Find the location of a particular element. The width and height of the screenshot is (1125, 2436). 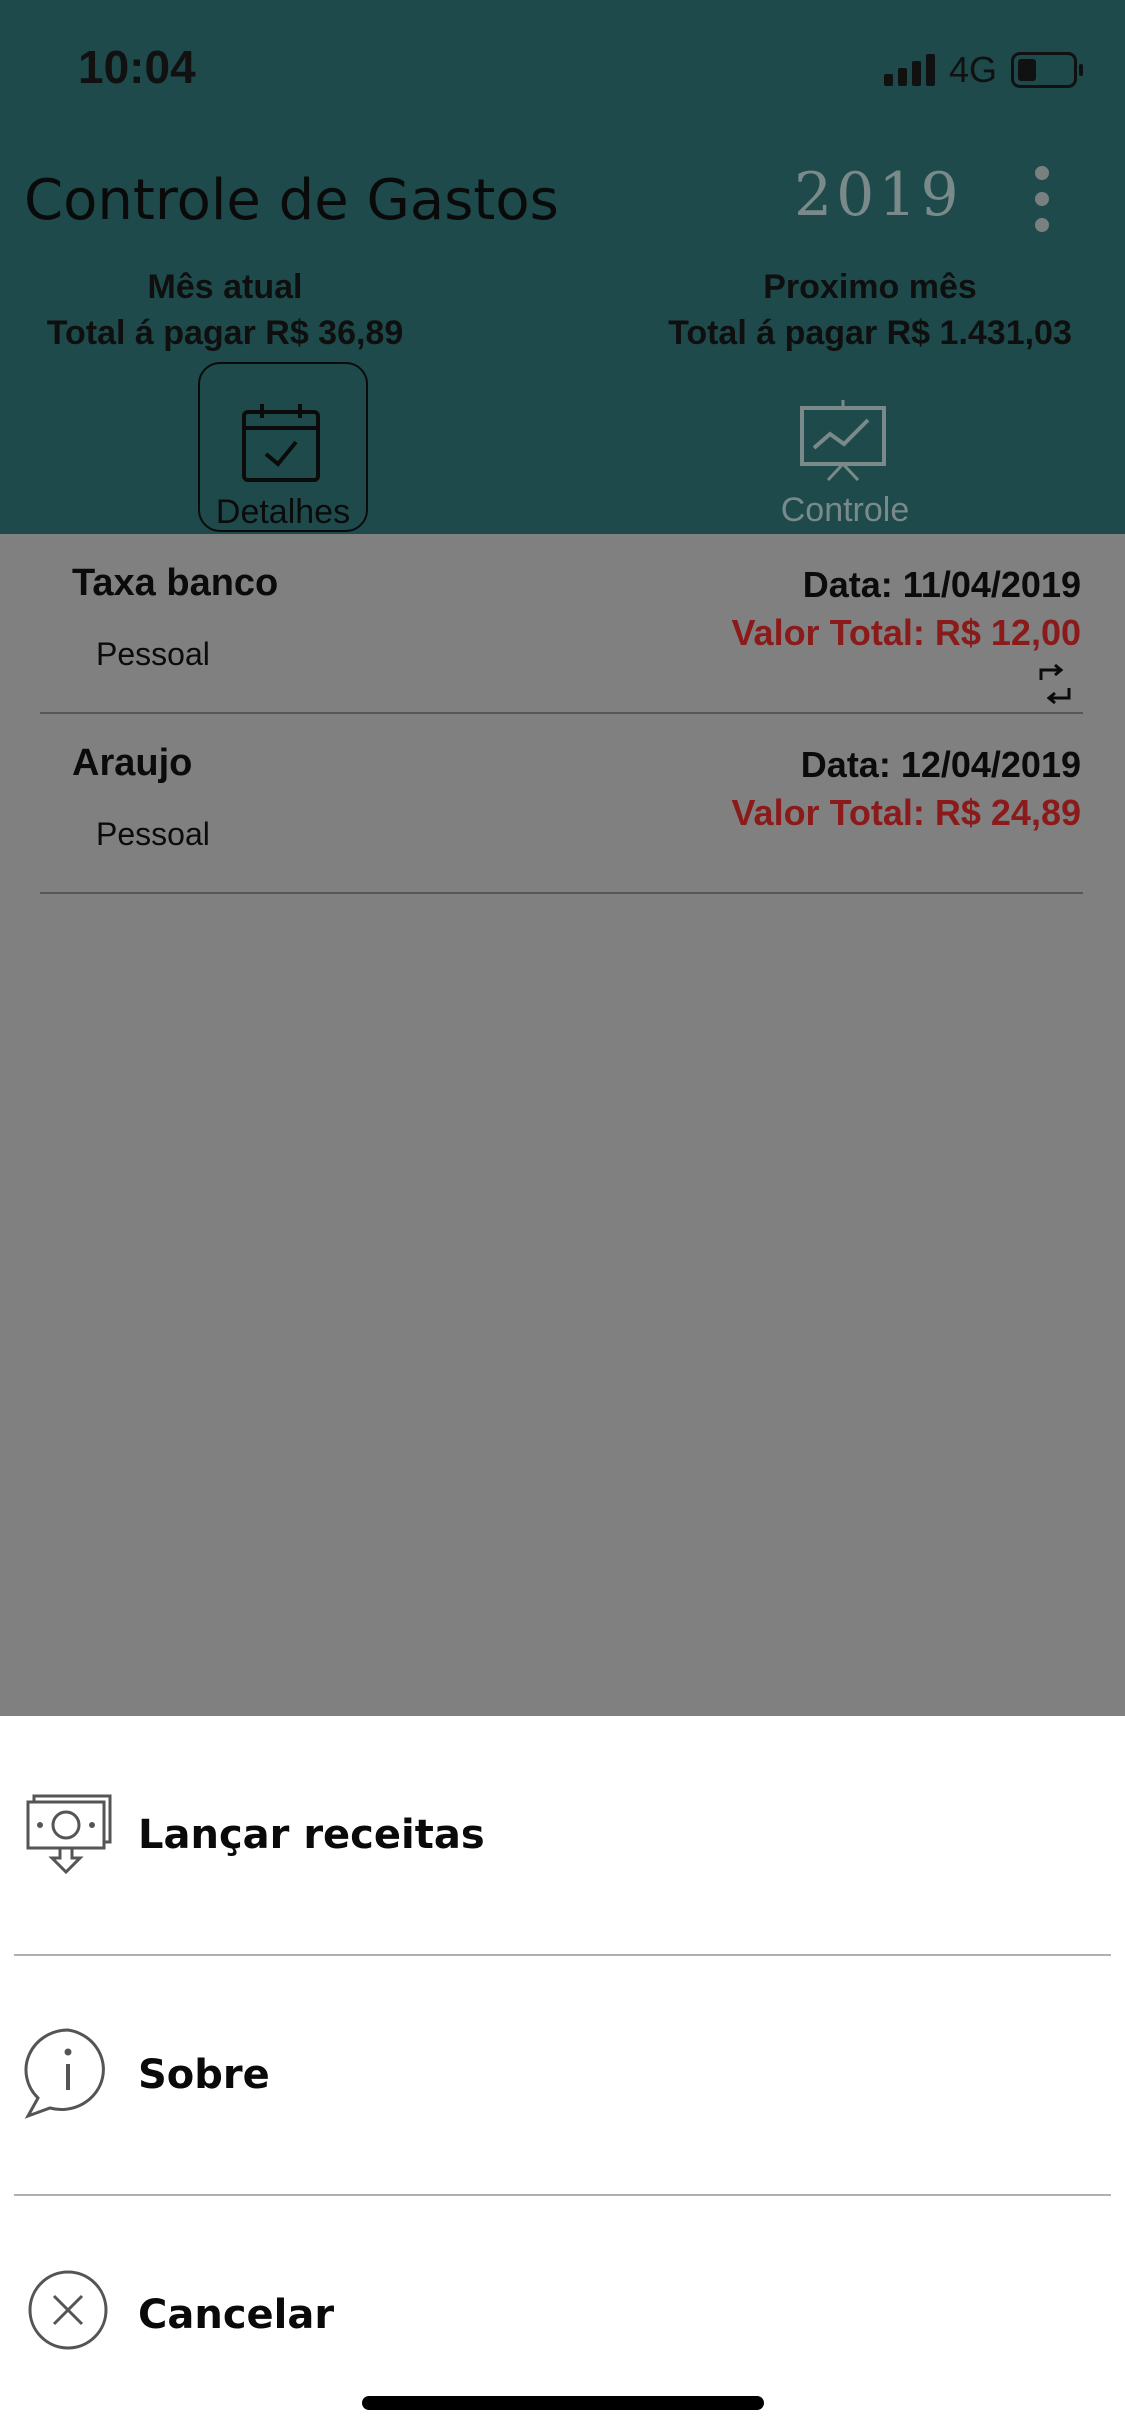

expense-date: Data: 11/04/2019 is located at coordinates (941, 584).